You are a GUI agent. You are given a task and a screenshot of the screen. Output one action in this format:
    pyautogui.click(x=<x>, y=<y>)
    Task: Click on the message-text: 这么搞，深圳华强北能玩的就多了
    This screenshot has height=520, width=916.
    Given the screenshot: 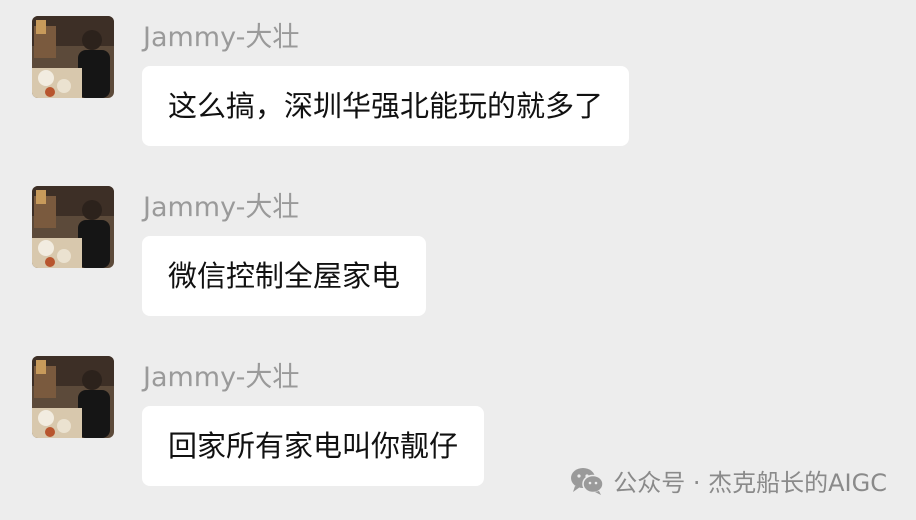 What is the action you would take?
    pyautogui.click(x=386, y=106)
    